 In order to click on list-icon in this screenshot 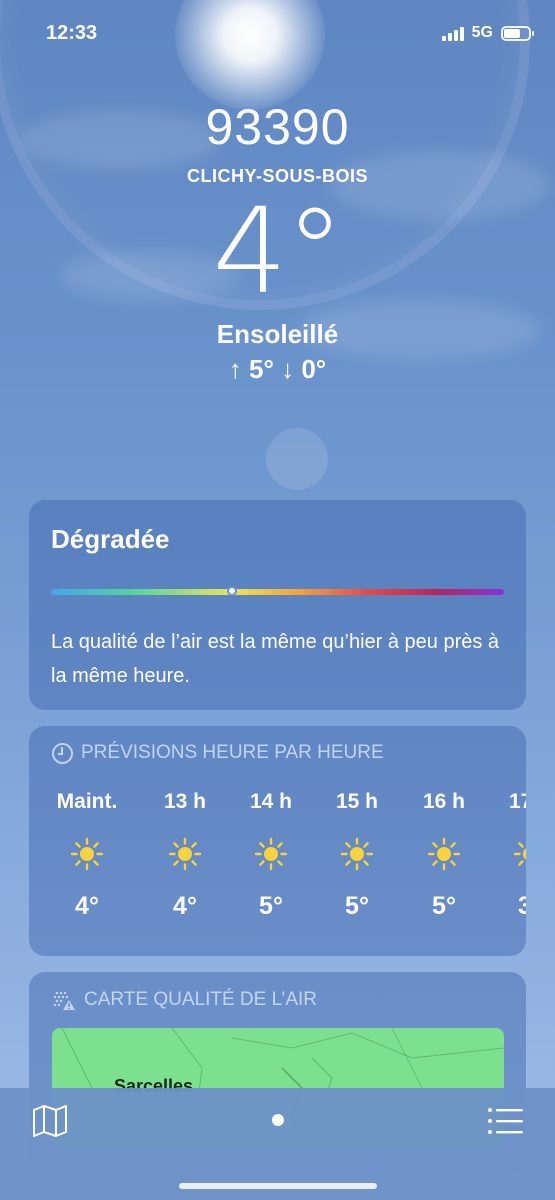, I will do `click(505, 1121)`.